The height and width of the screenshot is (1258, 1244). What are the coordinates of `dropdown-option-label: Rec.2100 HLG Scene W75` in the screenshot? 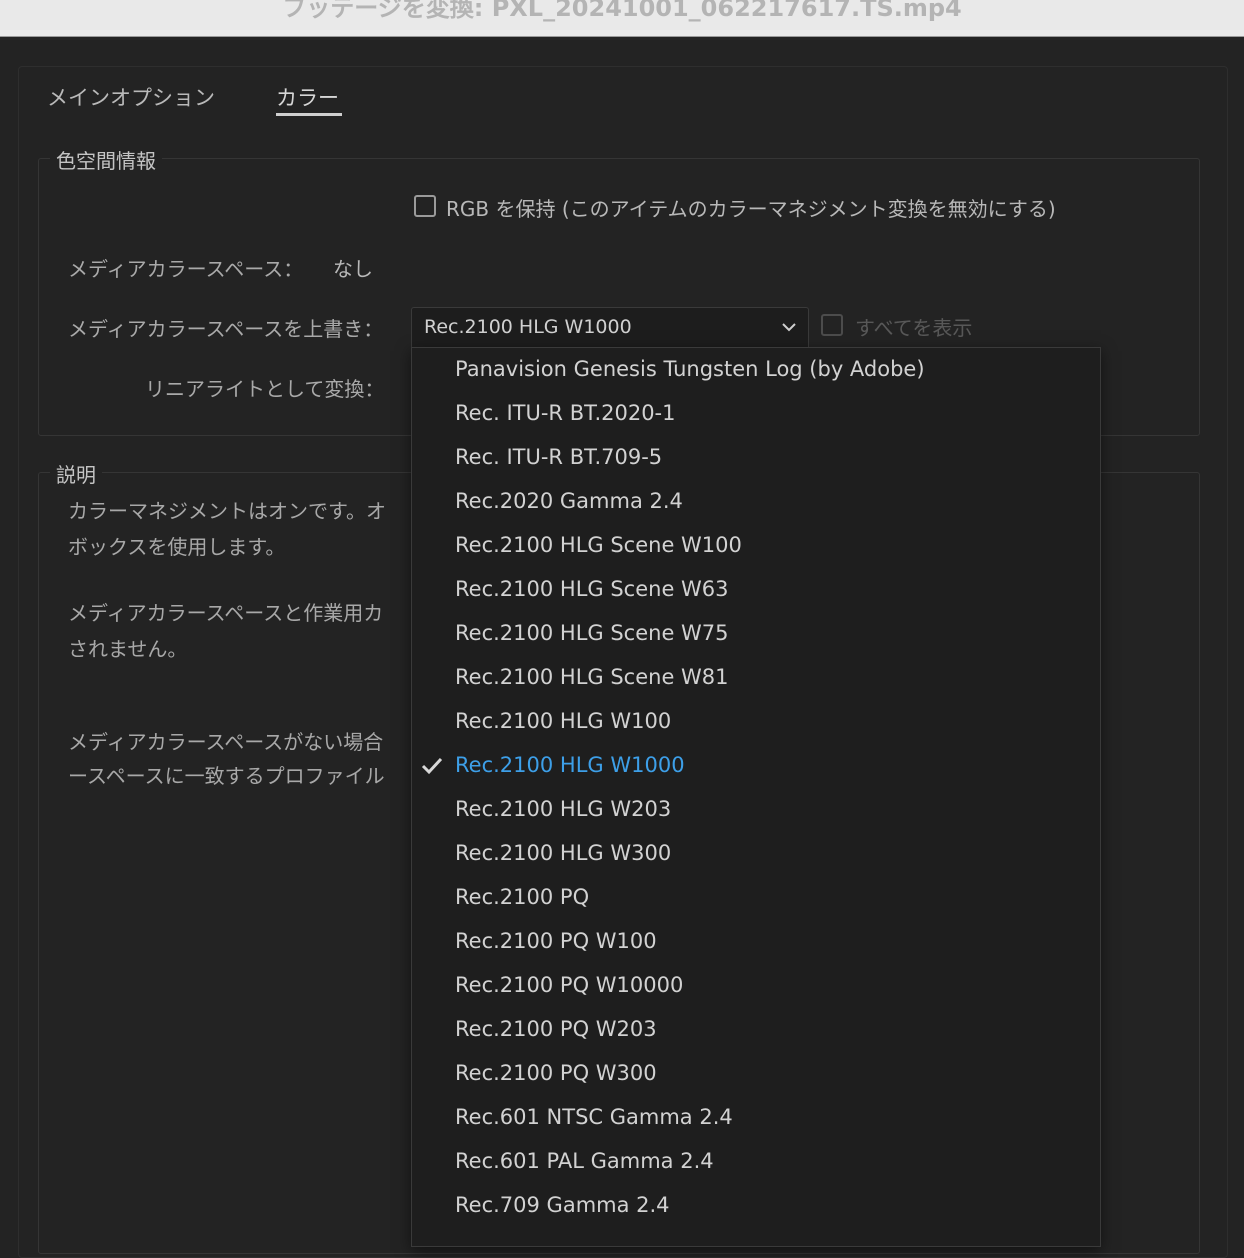 It's located at (592, 633).